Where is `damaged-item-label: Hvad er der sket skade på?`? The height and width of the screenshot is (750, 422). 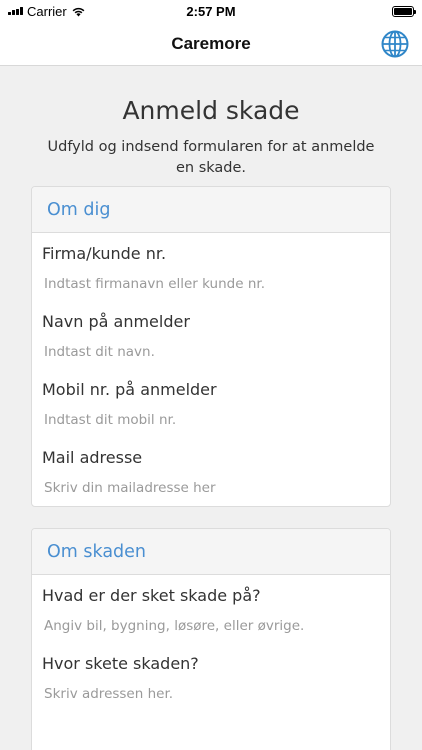
damaged-item-label: Hvad er der sket skade på? is located at coordinates (151, 595).